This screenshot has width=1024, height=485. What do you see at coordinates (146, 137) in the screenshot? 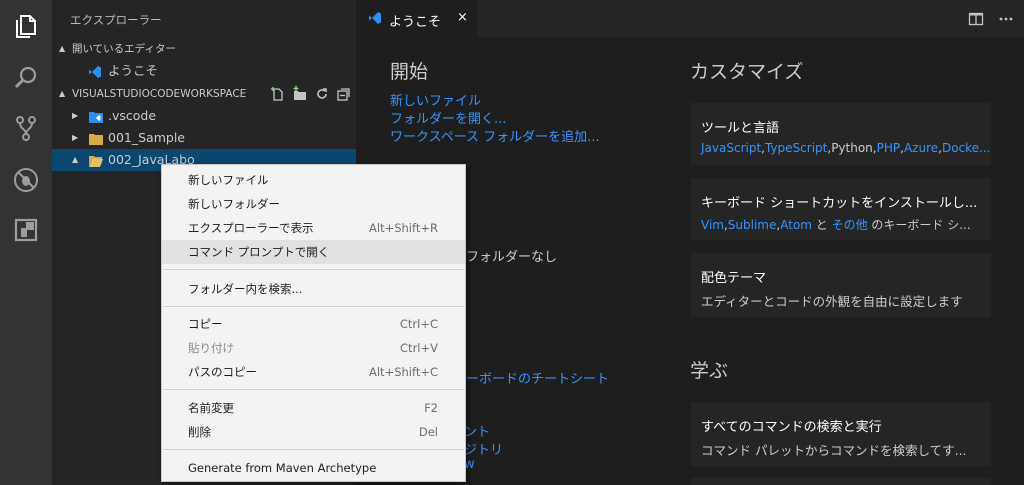
I see `tree-item-label: 001_Sample` at bounding box center [146, 137].